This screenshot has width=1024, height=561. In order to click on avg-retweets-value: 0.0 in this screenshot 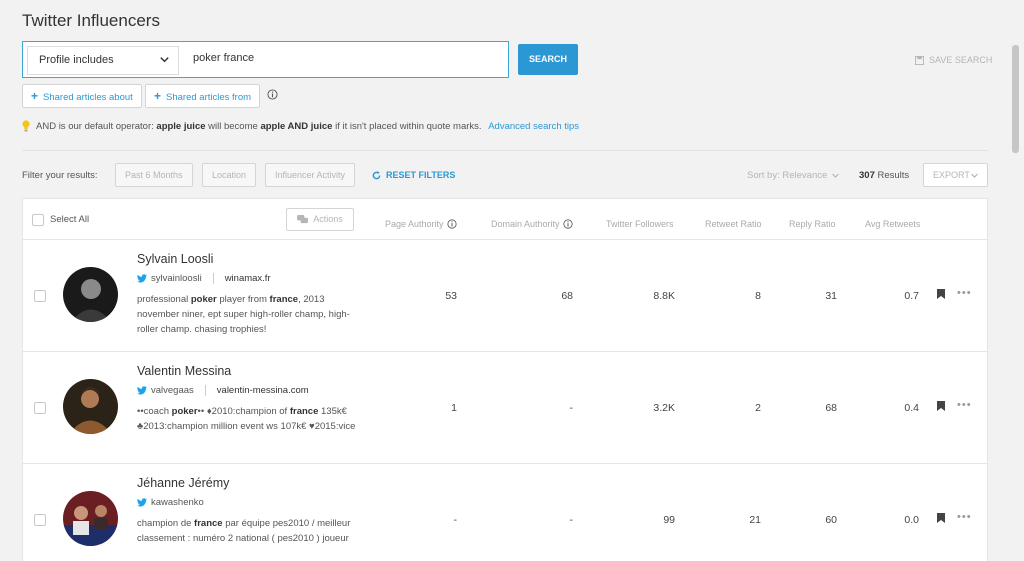, I will do `click(911, 520)`.